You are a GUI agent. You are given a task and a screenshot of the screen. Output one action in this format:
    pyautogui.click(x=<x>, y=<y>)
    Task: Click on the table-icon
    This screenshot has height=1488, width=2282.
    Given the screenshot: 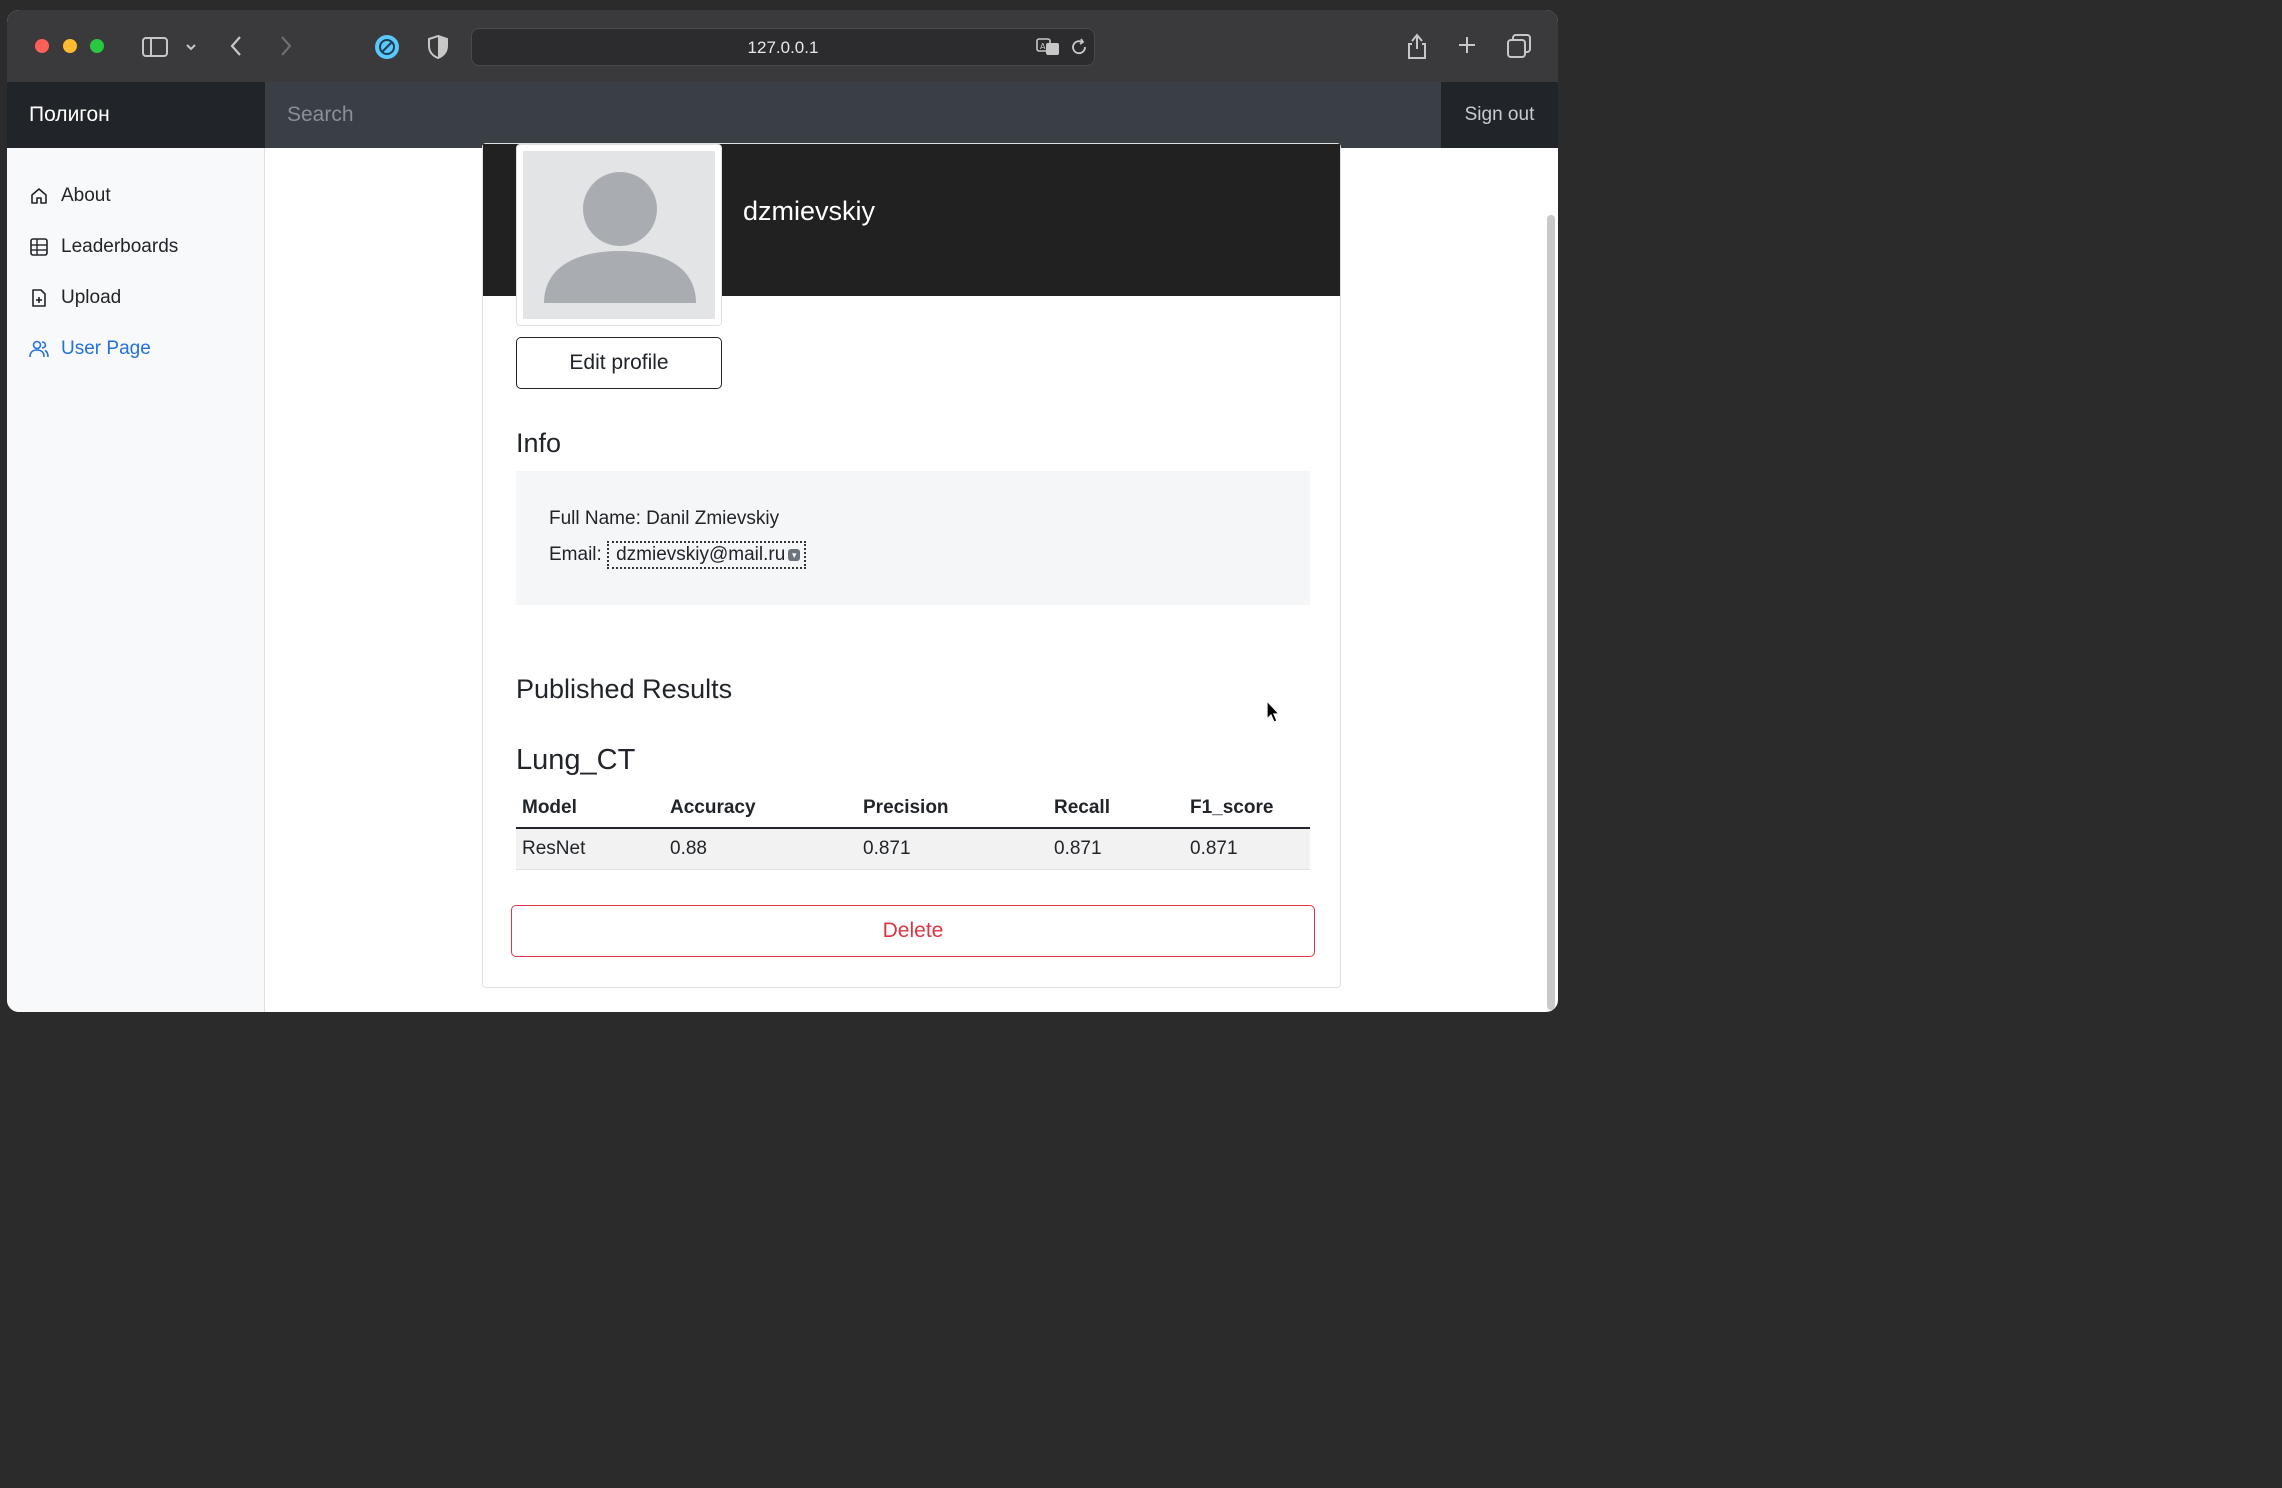 What is the action you would take?
    pyautogui.click(x=39, y=247)
    